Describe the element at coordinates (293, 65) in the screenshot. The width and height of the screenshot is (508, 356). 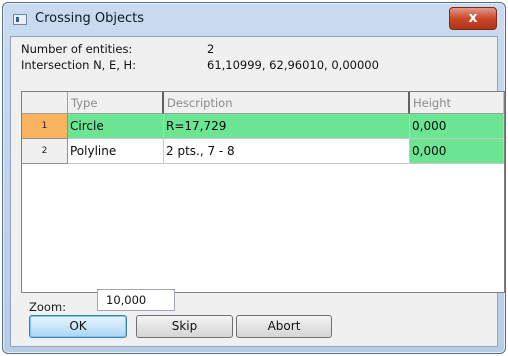
I see `intersection-value: 61,10999, 62,96010, 0,00000` at that location.